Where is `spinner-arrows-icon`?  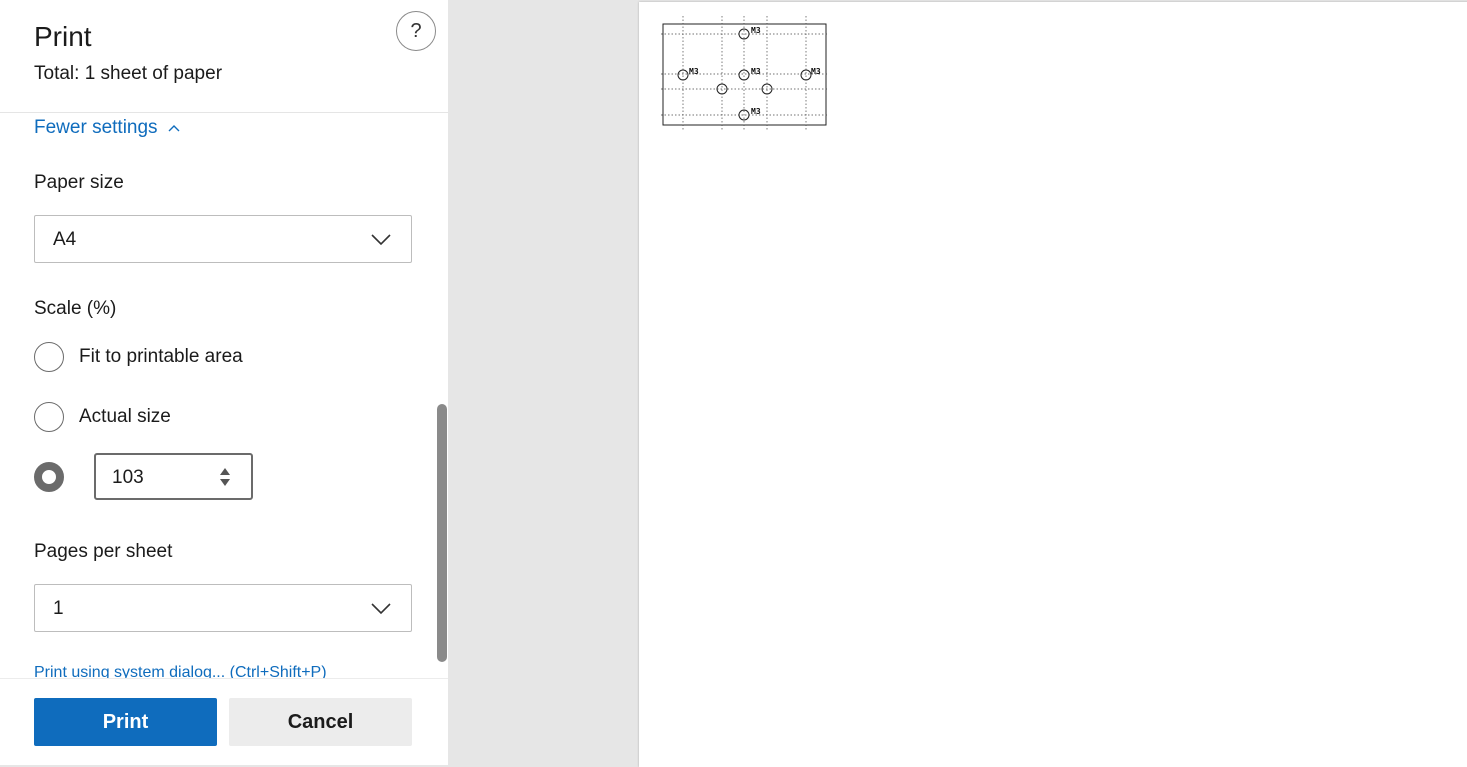 spinner-arrows-icon is located at coordinates (225, 477).